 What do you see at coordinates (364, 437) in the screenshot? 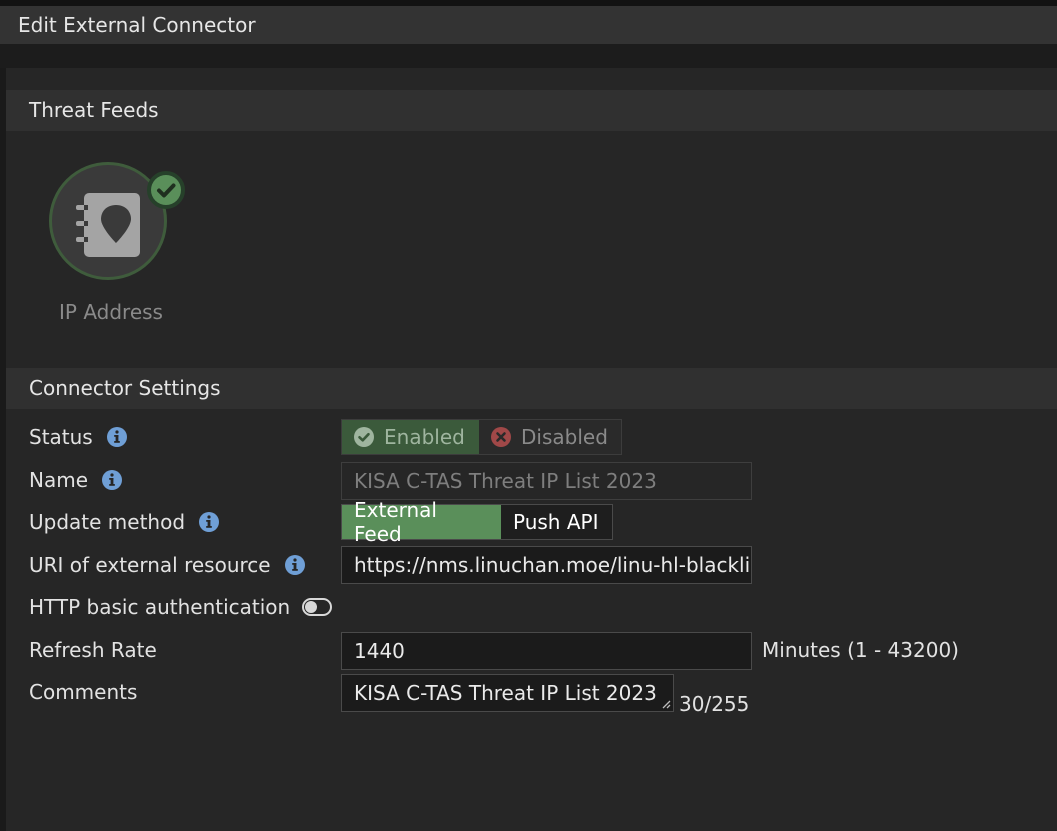
I see `check-circle-icon` at bounding box center [364, 437].